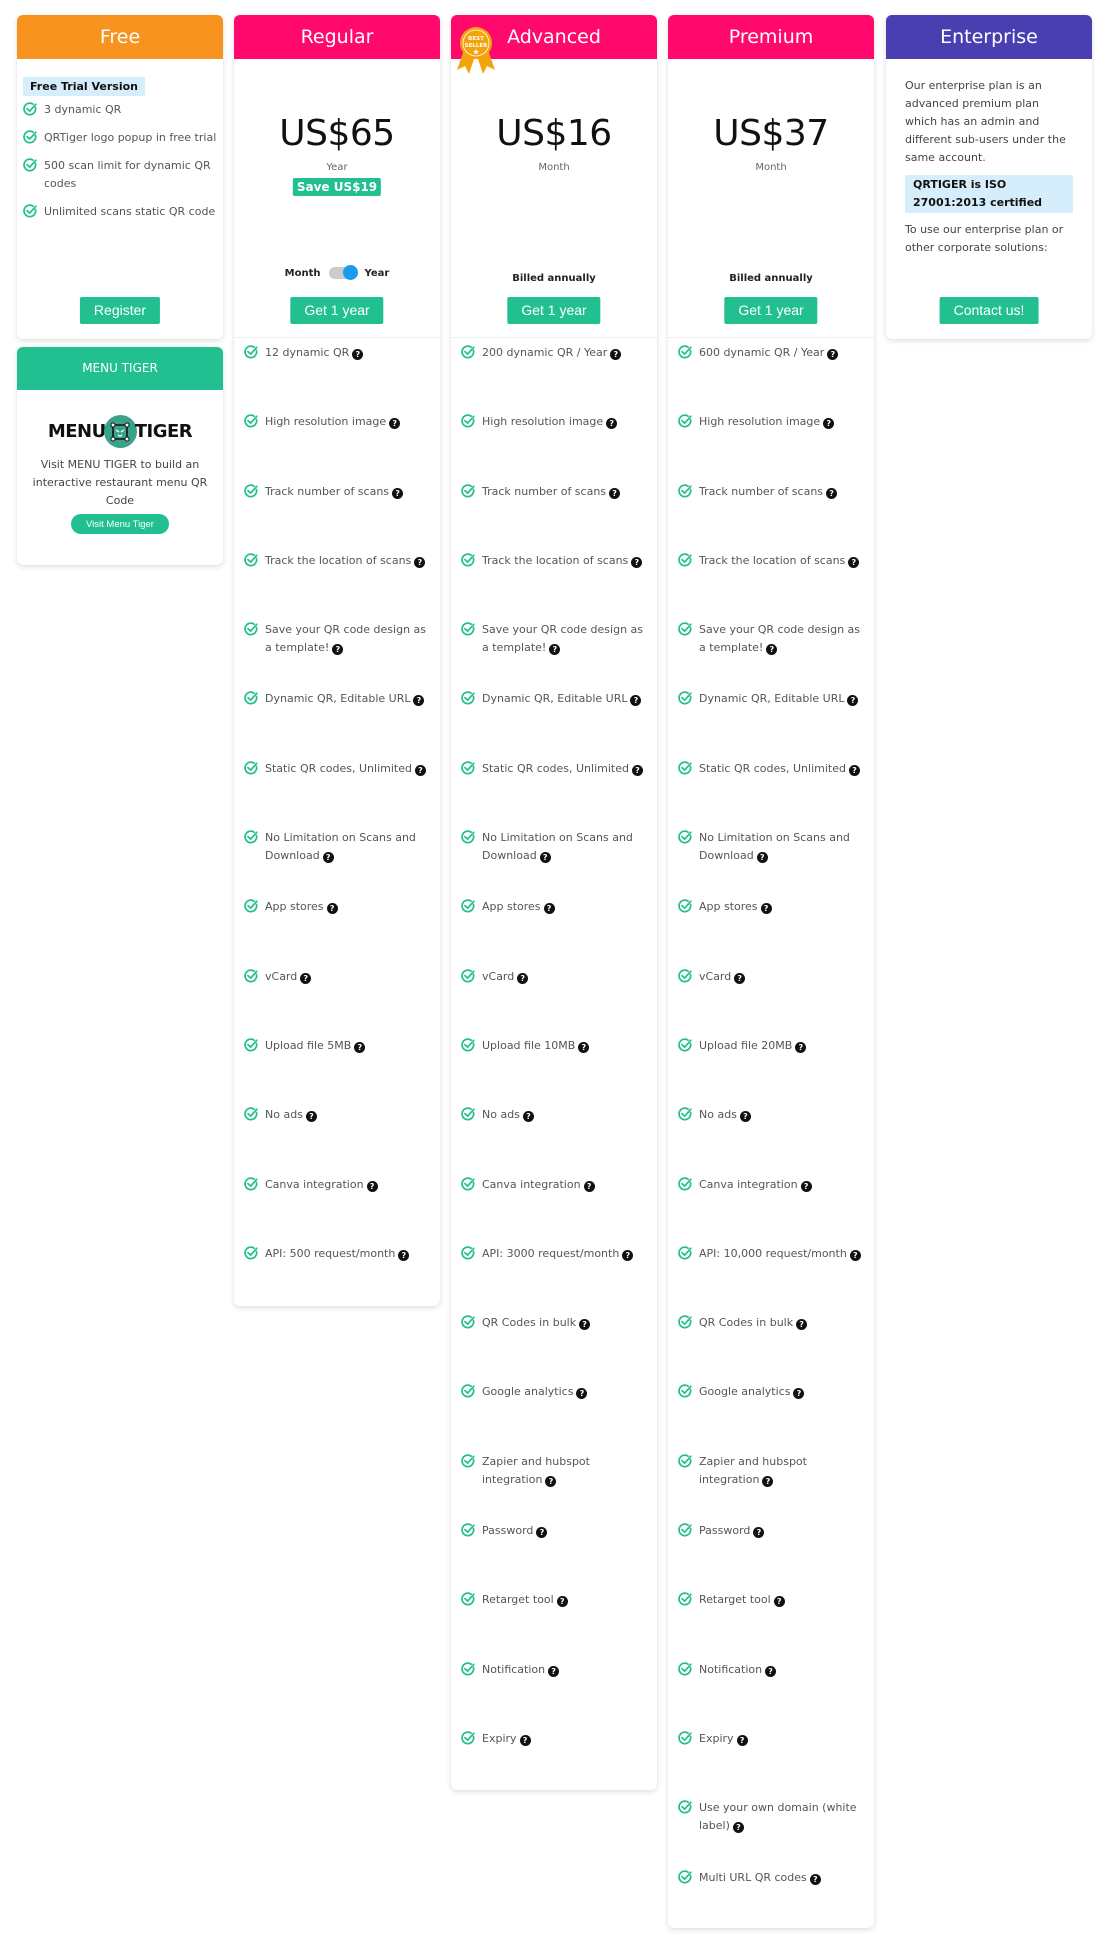 The height and width of the screenshot is (1952, 1108). I want to click on feature-item: Multi URL QR codes?, so click(771, 1903).